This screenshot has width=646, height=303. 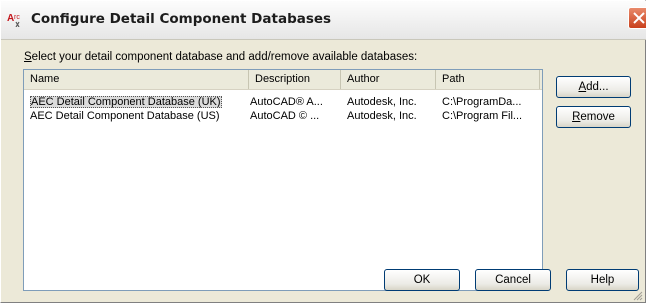 I want to click on instruction-accel: S, so click(x=28, y=57).